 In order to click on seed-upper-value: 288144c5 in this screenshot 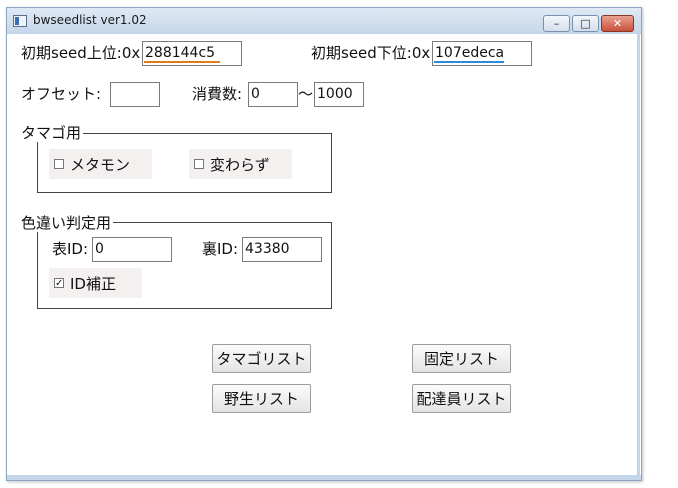, I will do `click(180, 53)`.